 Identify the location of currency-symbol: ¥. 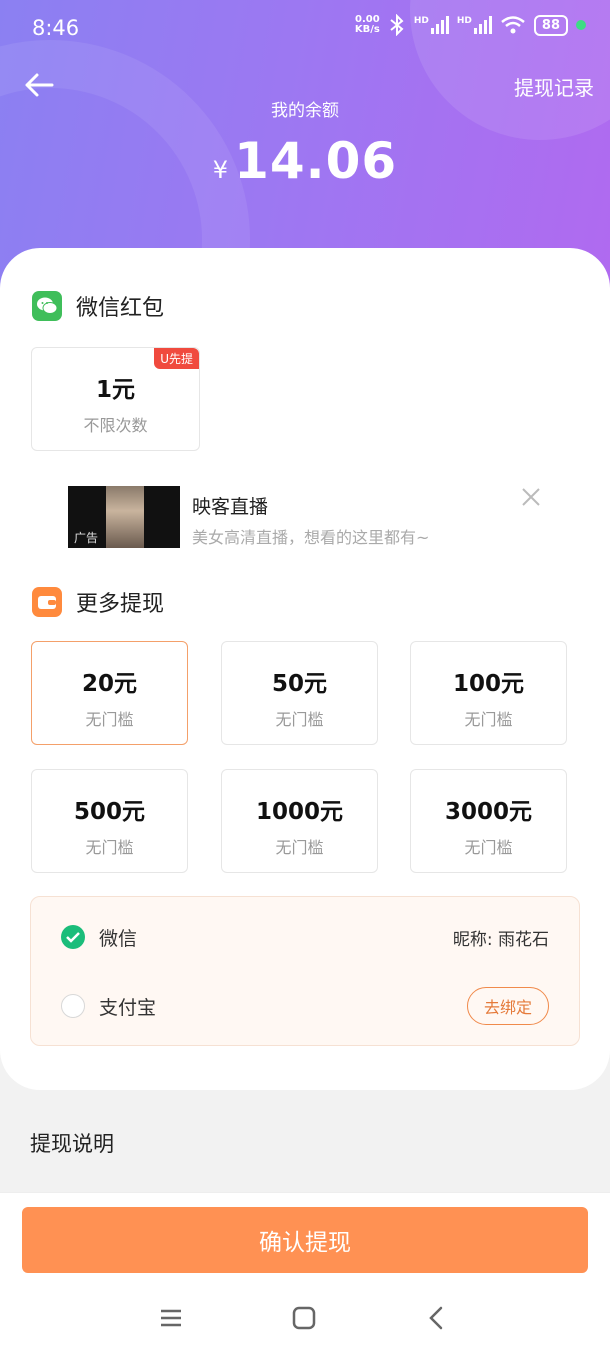
(220, 170).